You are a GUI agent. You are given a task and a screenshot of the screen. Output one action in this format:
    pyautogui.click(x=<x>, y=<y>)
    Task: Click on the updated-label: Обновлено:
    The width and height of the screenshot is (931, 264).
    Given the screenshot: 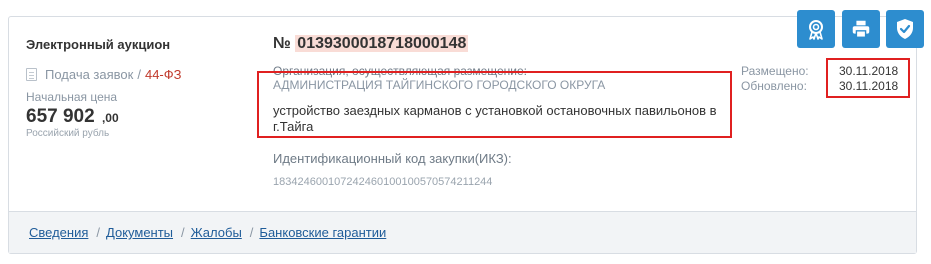 What is the action you would take?
    pyautogui.click(x=774, y=86)
    